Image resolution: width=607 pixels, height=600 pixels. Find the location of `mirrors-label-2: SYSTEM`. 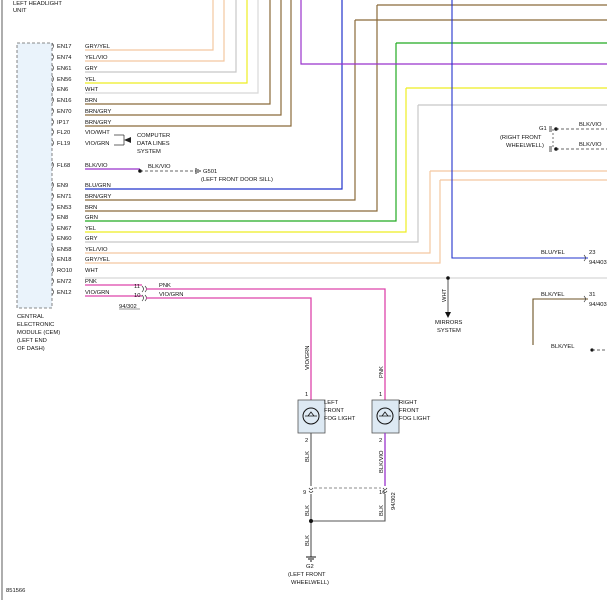

mirrors-label-2: SYSTEM is located at coordinates (449, 331).